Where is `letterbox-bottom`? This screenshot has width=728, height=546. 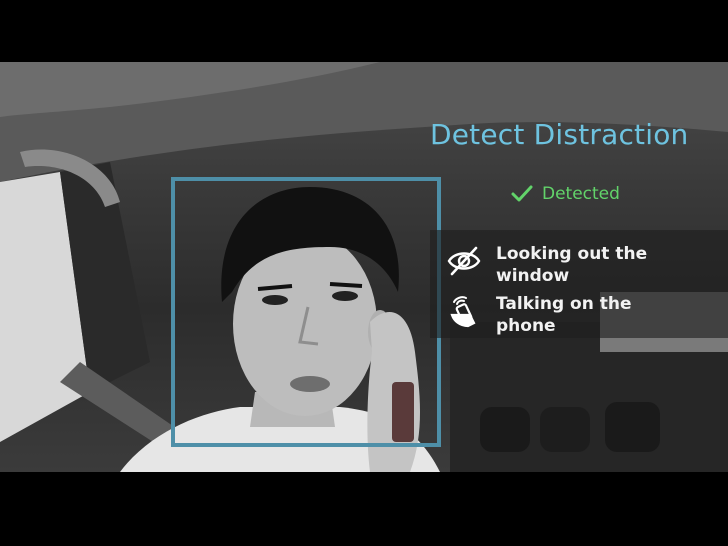 letterbox-bottom is located at coordinates (364, 509).